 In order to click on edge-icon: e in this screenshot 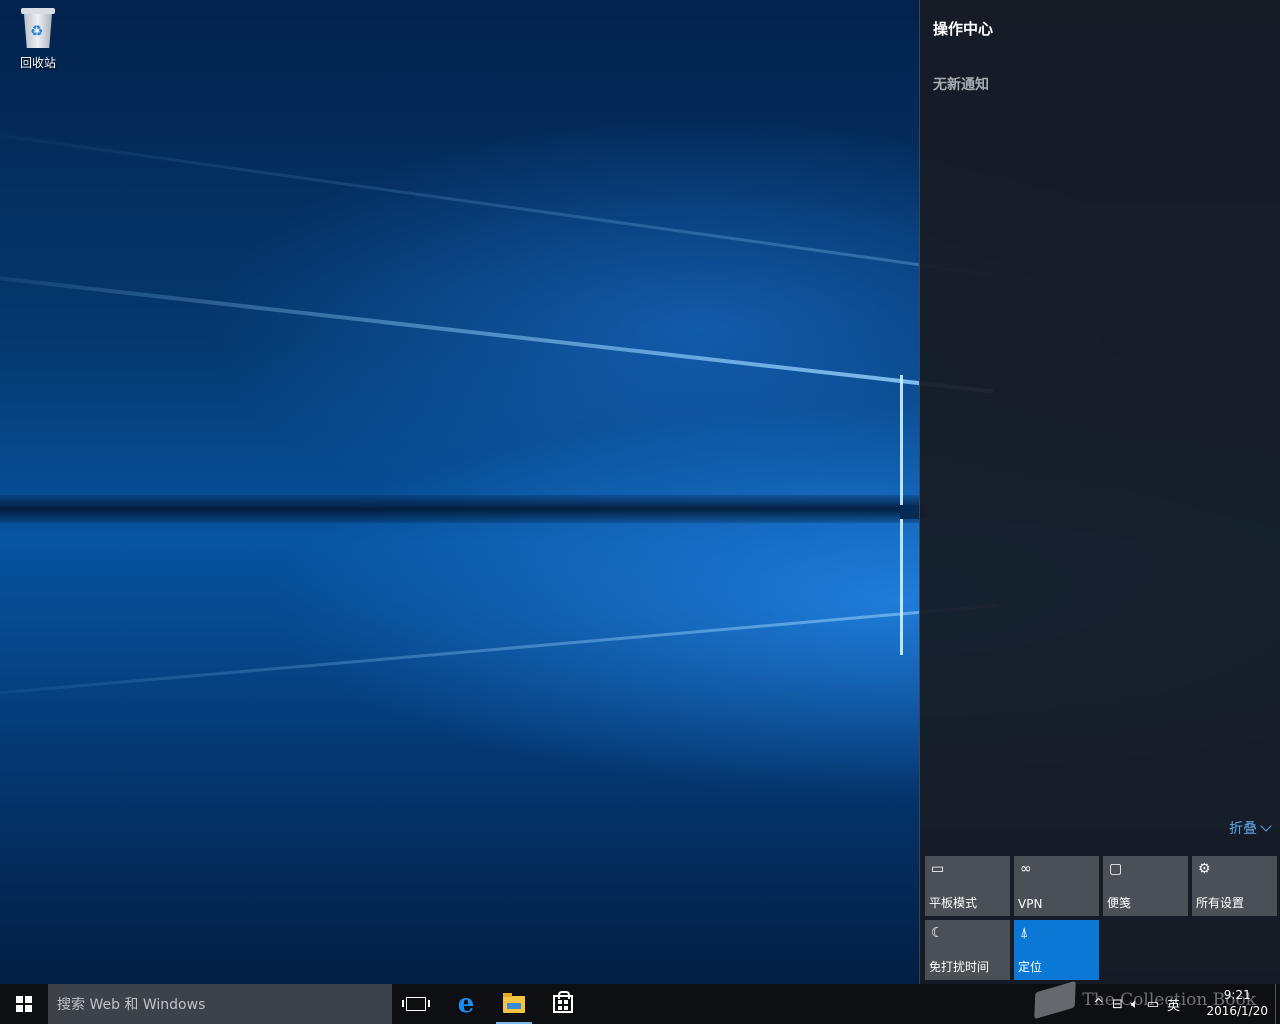, I will do `click(466, 1004)`.